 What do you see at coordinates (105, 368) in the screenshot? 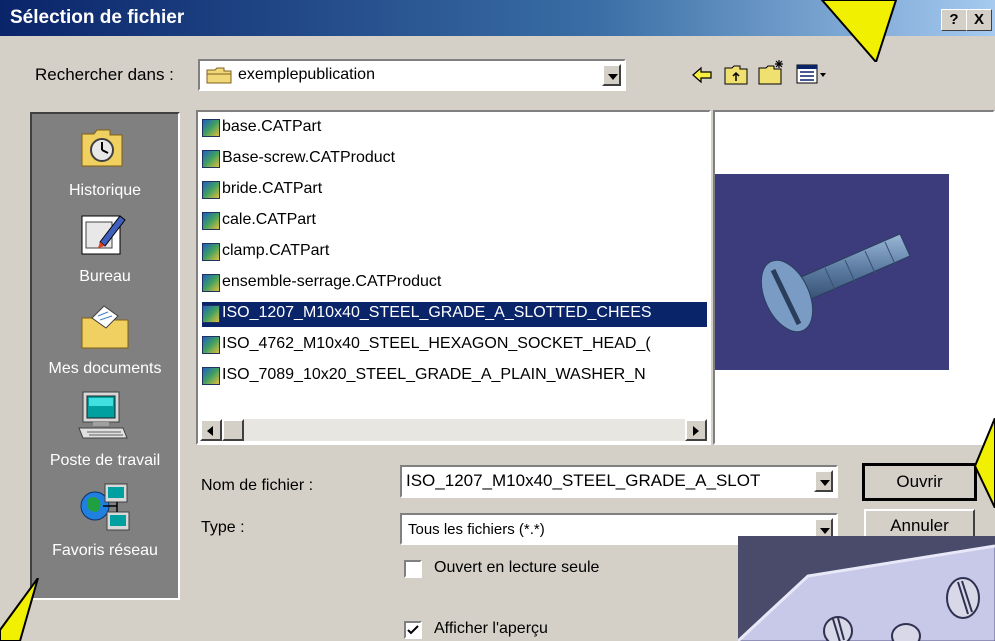
I see `place-label: Mes documents` at bounding box center [105, 368].